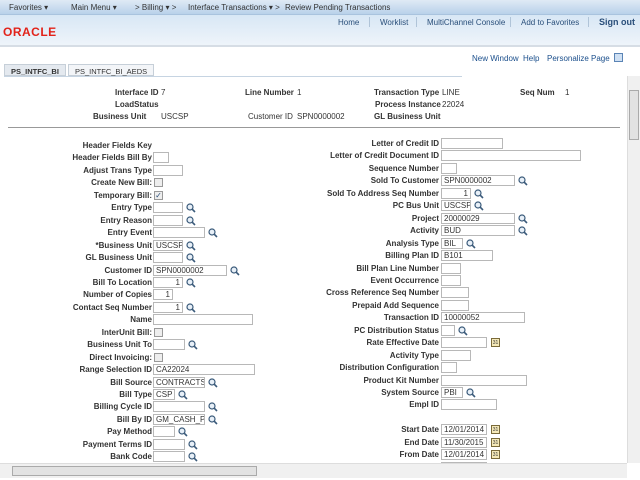 This screenshot has height=480, width=640. What do you see at coordinates (495, 58) in the screenshot?
I see `new-window-link: New Window` at bounding box center [495, 58].